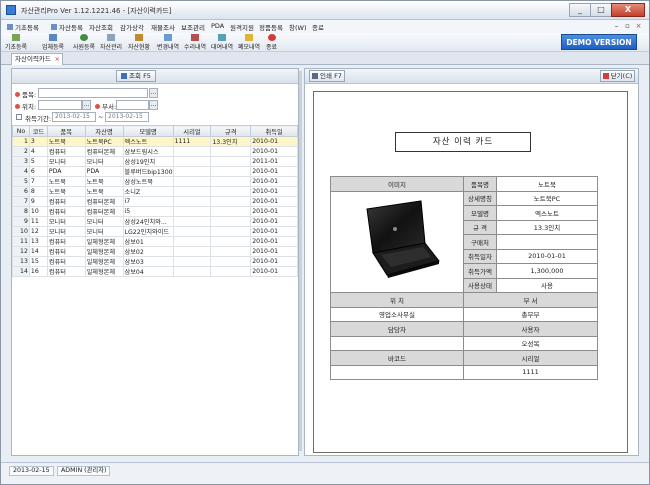 This screenshot has height=485, width=650. I want to click on cell-asset-name: 노트북, so click(104, 181).